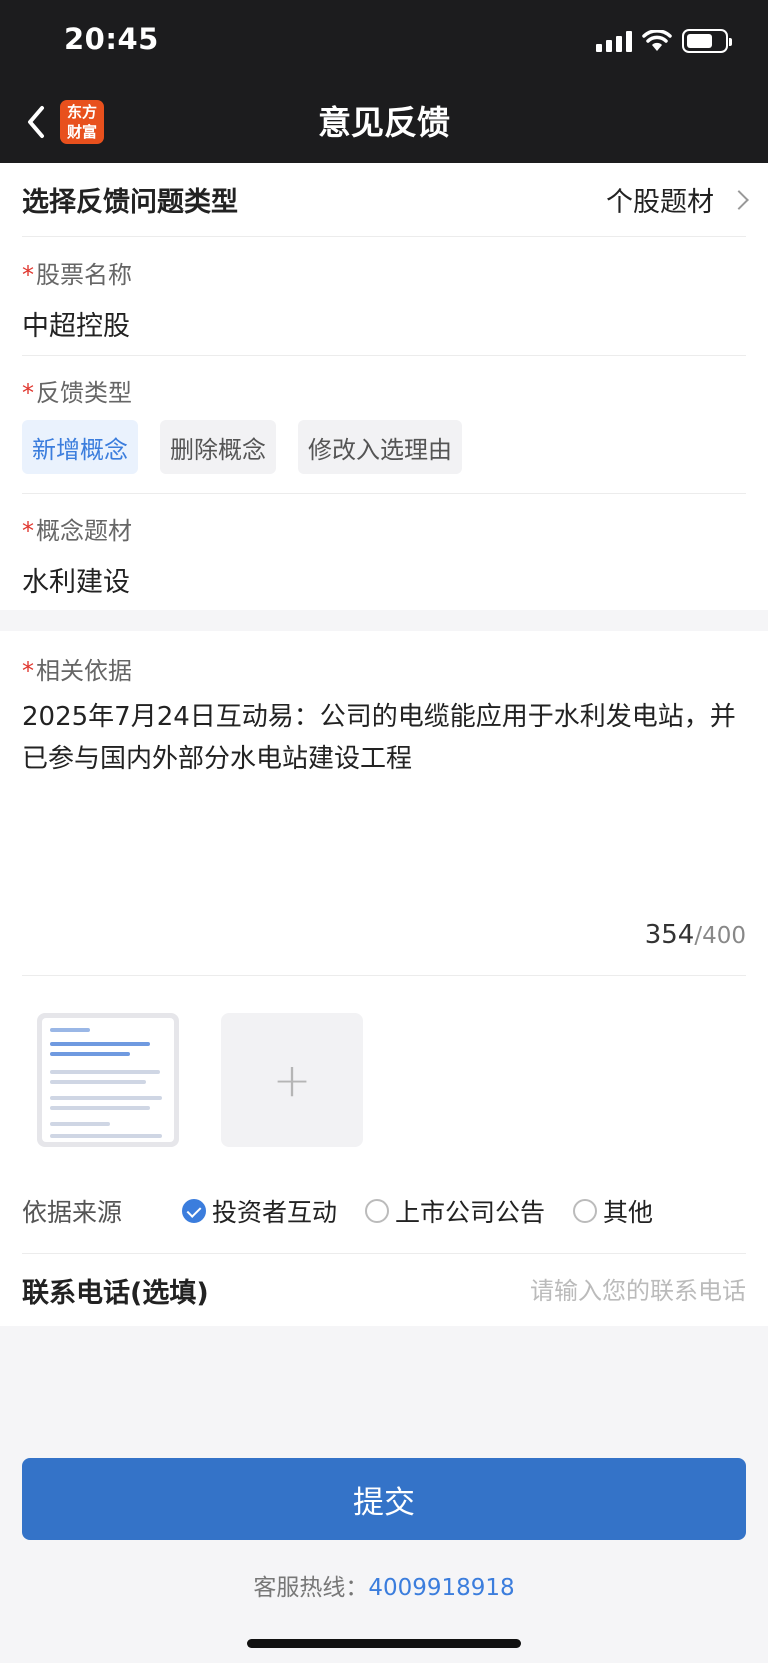 Image resolution: width=768 pixels, height=1663 pixels. What do you see at coordinates (80, 447) in the screenshot?
I see `chip-add-concept: 新增概念` at bounding box center [80, 447].